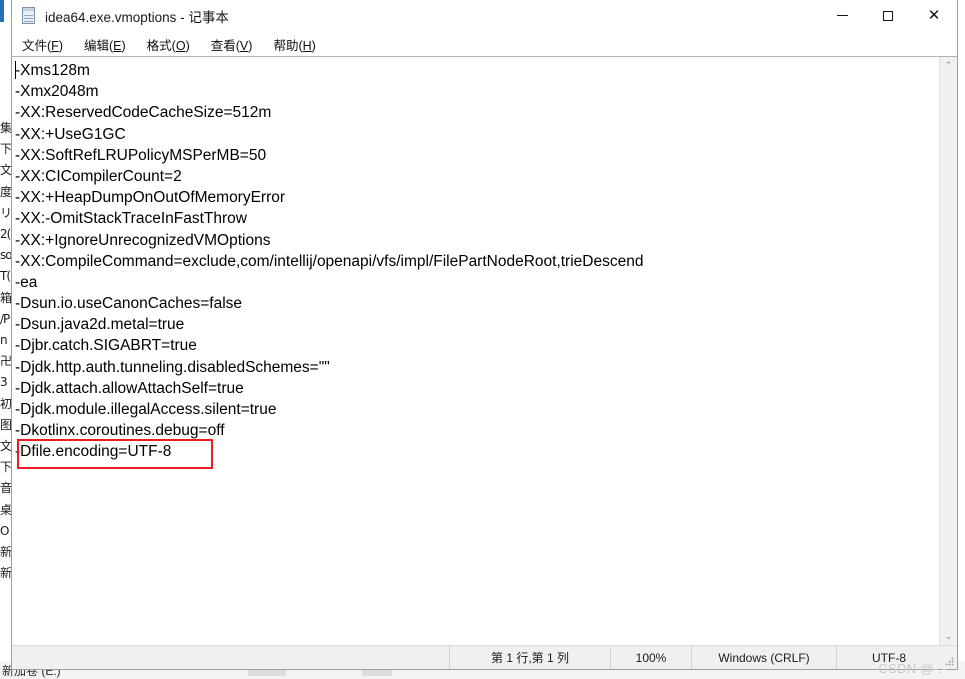  Describe the element at coordinates (93, 452) in the screenshot. I see `editor-line: -Dfile.encoding=UTF-8` at that location.